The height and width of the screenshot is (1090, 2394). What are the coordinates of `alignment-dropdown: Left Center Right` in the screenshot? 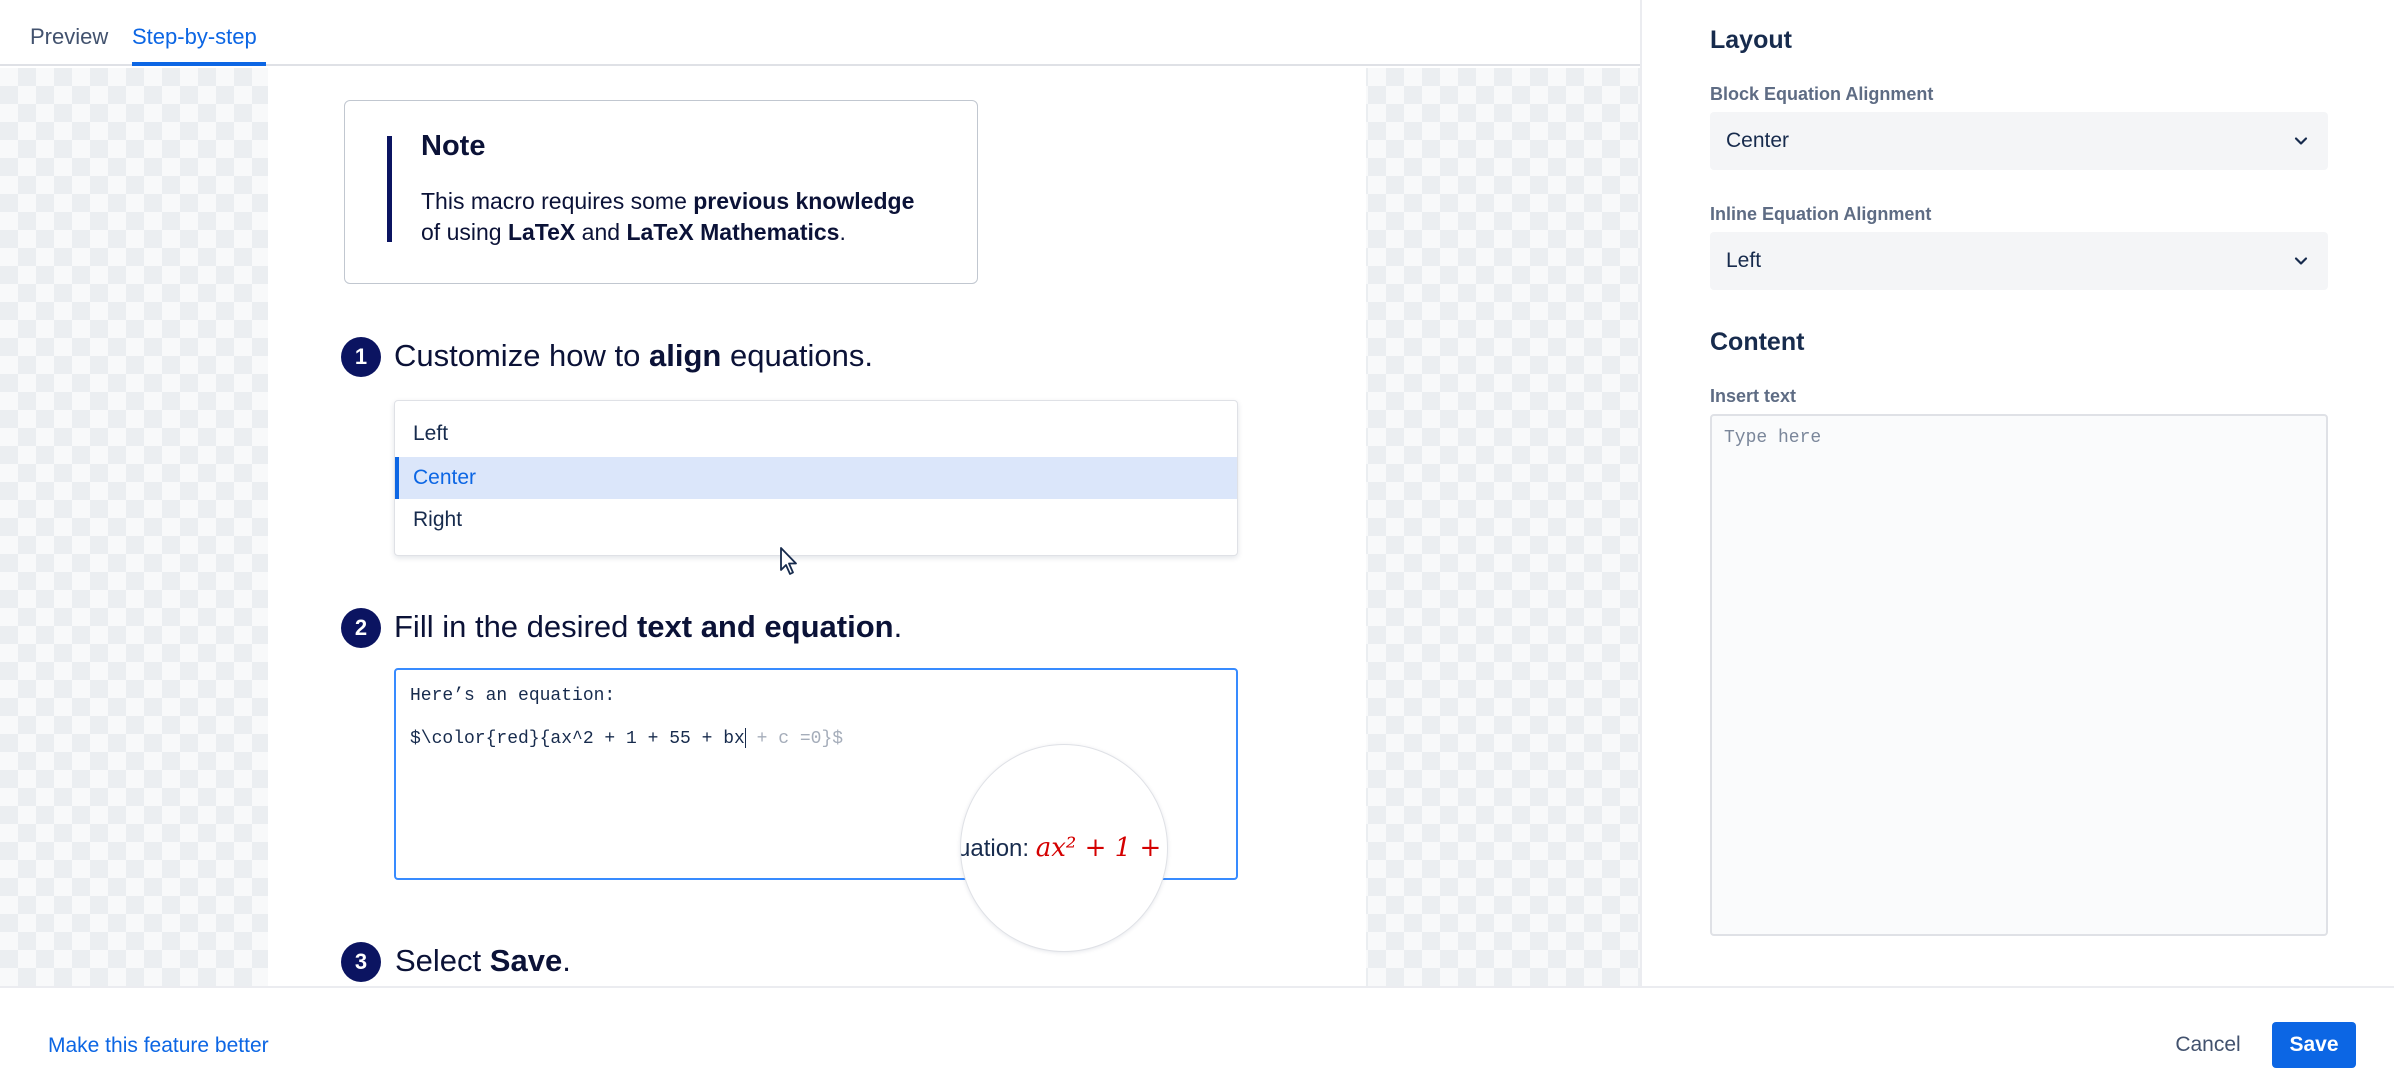 It's located at (816, 478).